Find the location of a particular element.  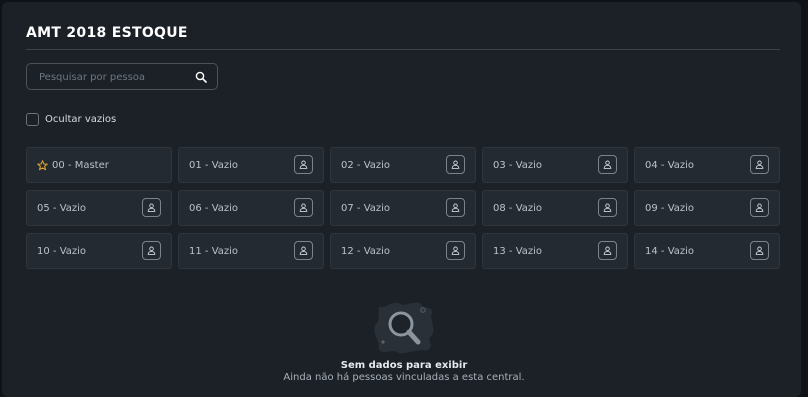

zone-card-14: 14 - Vazio is located at coordinates (707, 251).